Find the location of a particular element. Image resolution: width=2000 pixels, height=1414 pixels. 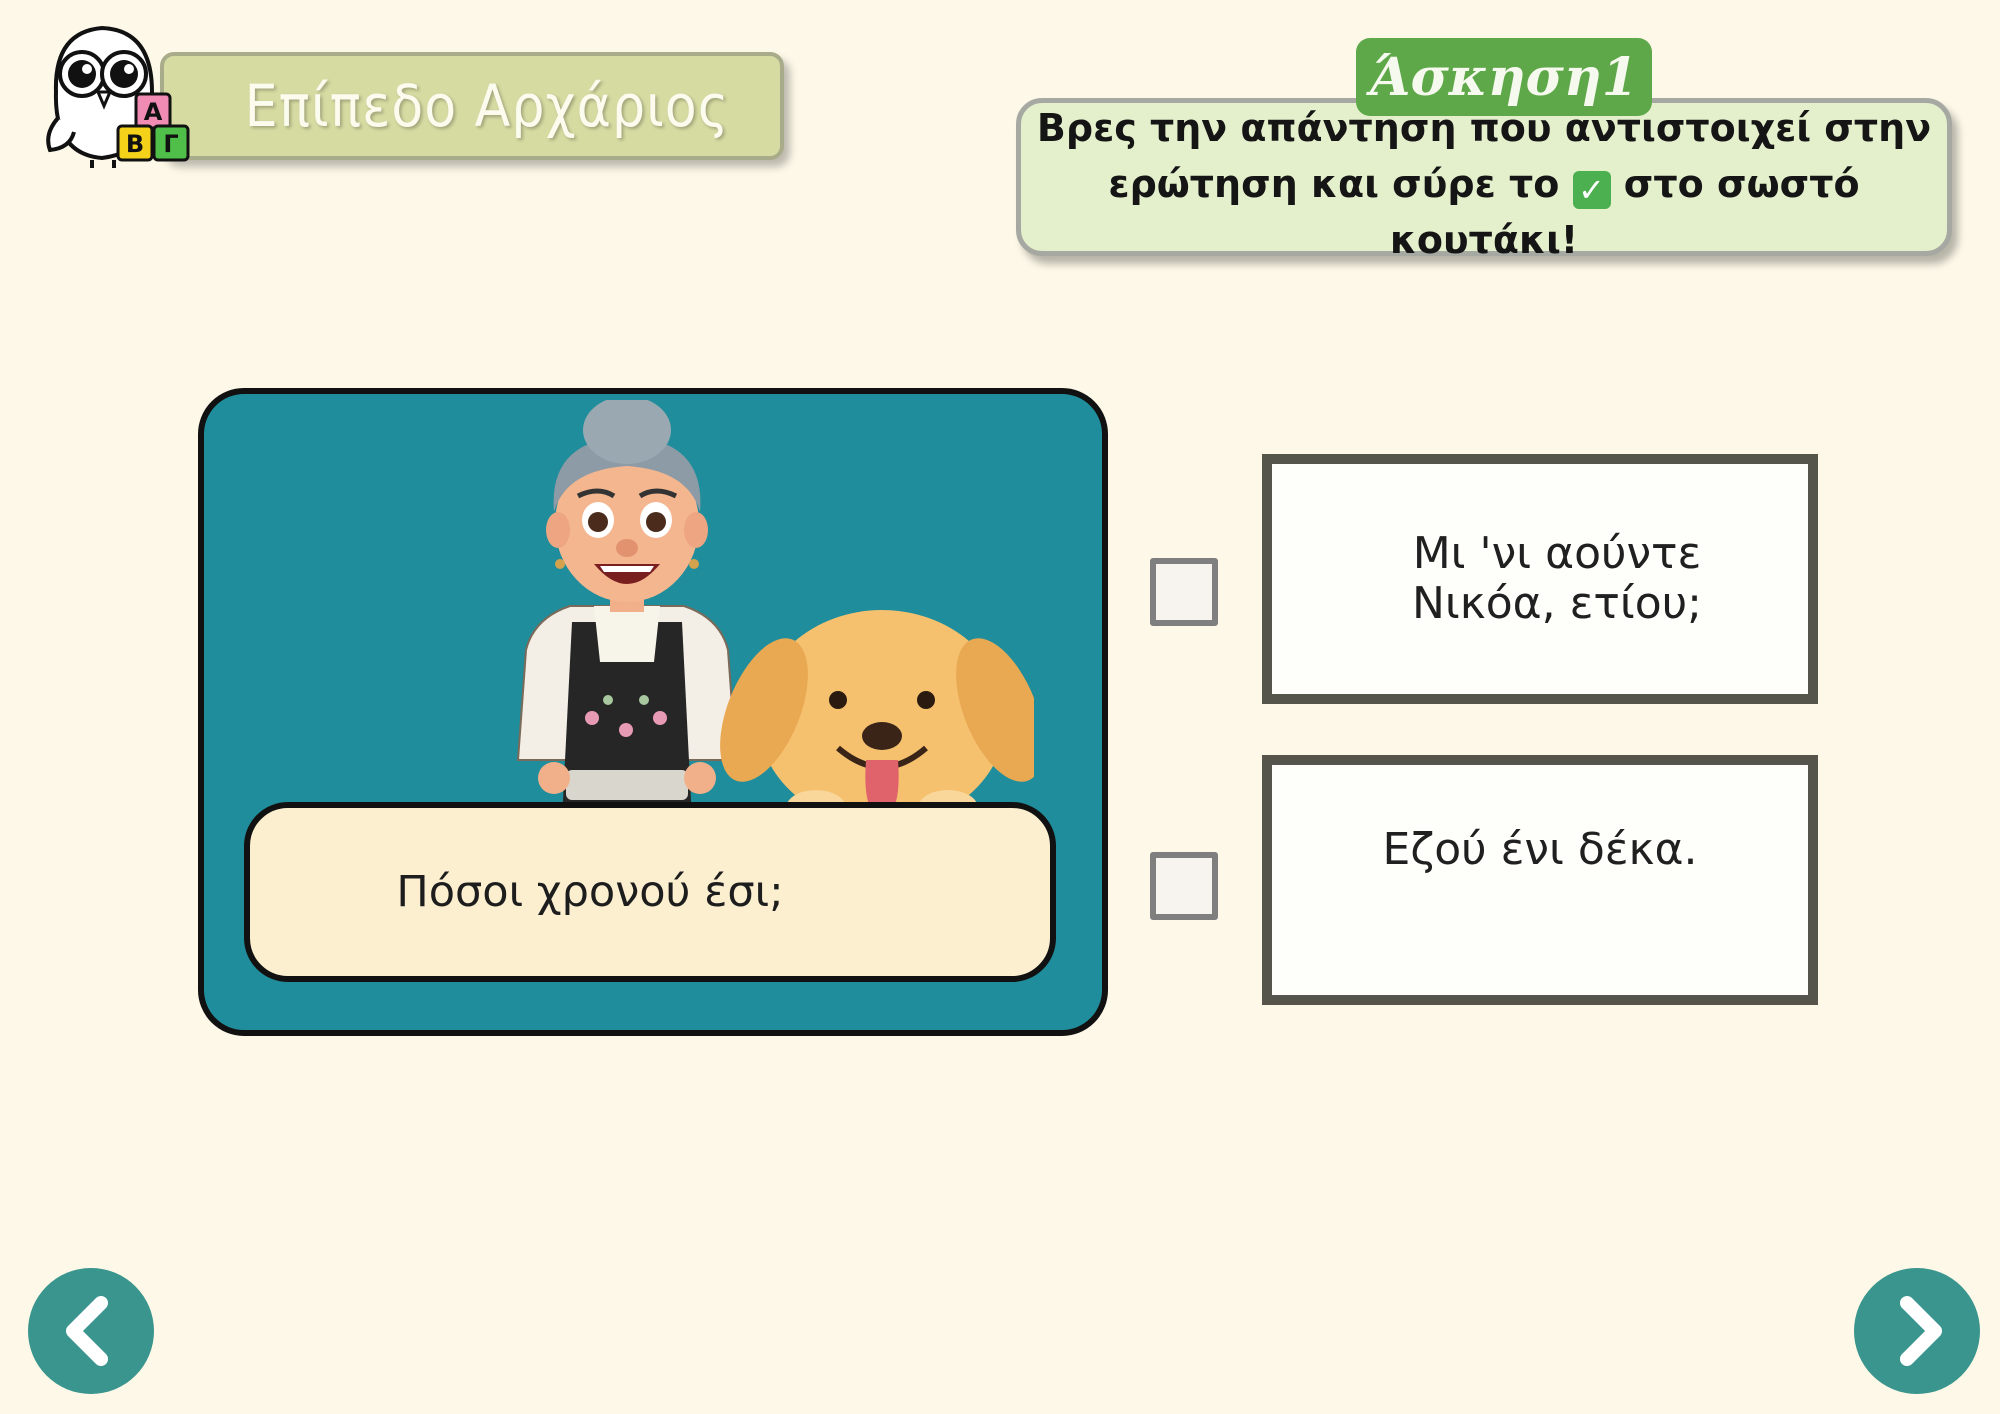

checkmark-icon: ✓ is located at coordinates (1591, 190).